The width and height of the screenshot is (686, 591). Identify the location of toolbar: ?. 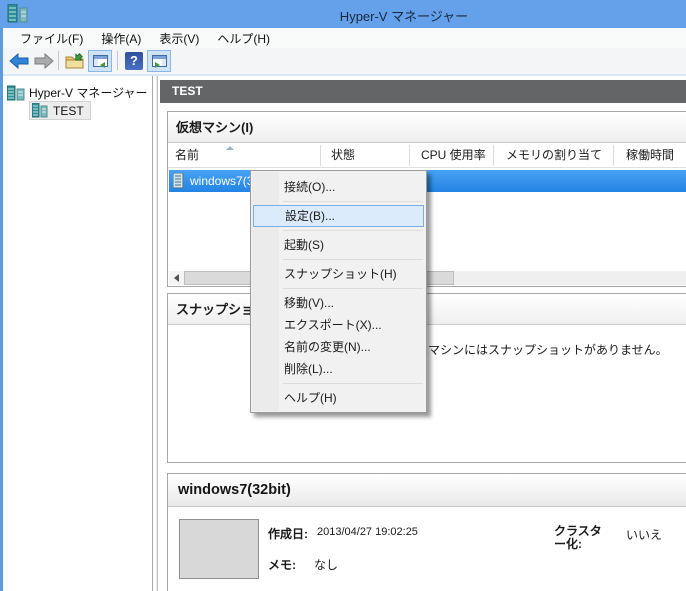
(344, 61).